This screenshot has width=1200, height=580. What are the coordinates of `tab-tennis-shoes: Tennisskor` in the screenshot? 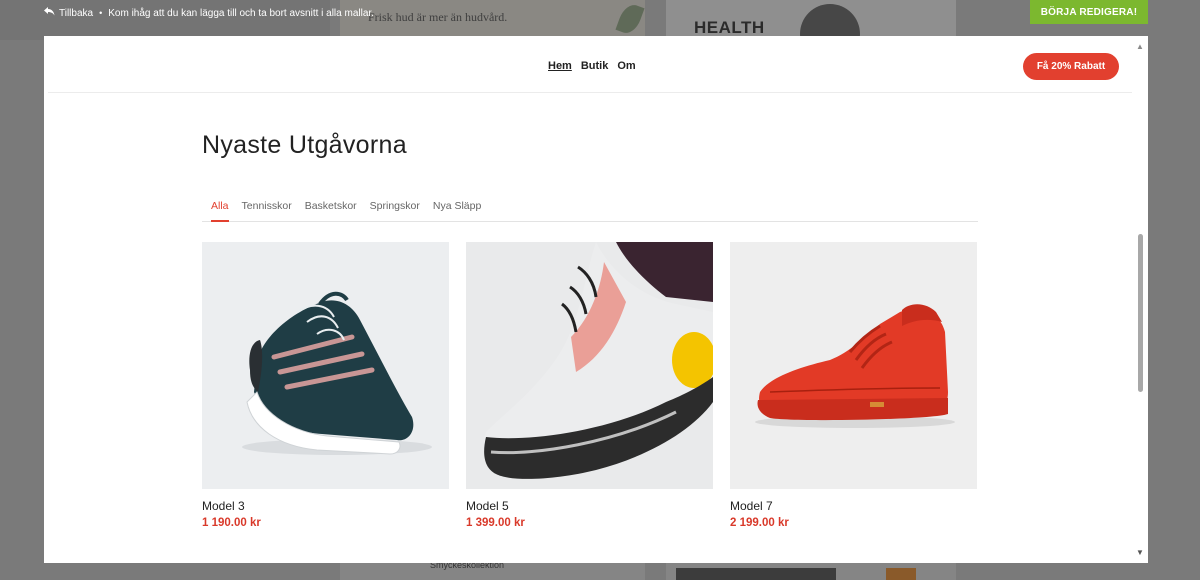 It's located at (267, 206).